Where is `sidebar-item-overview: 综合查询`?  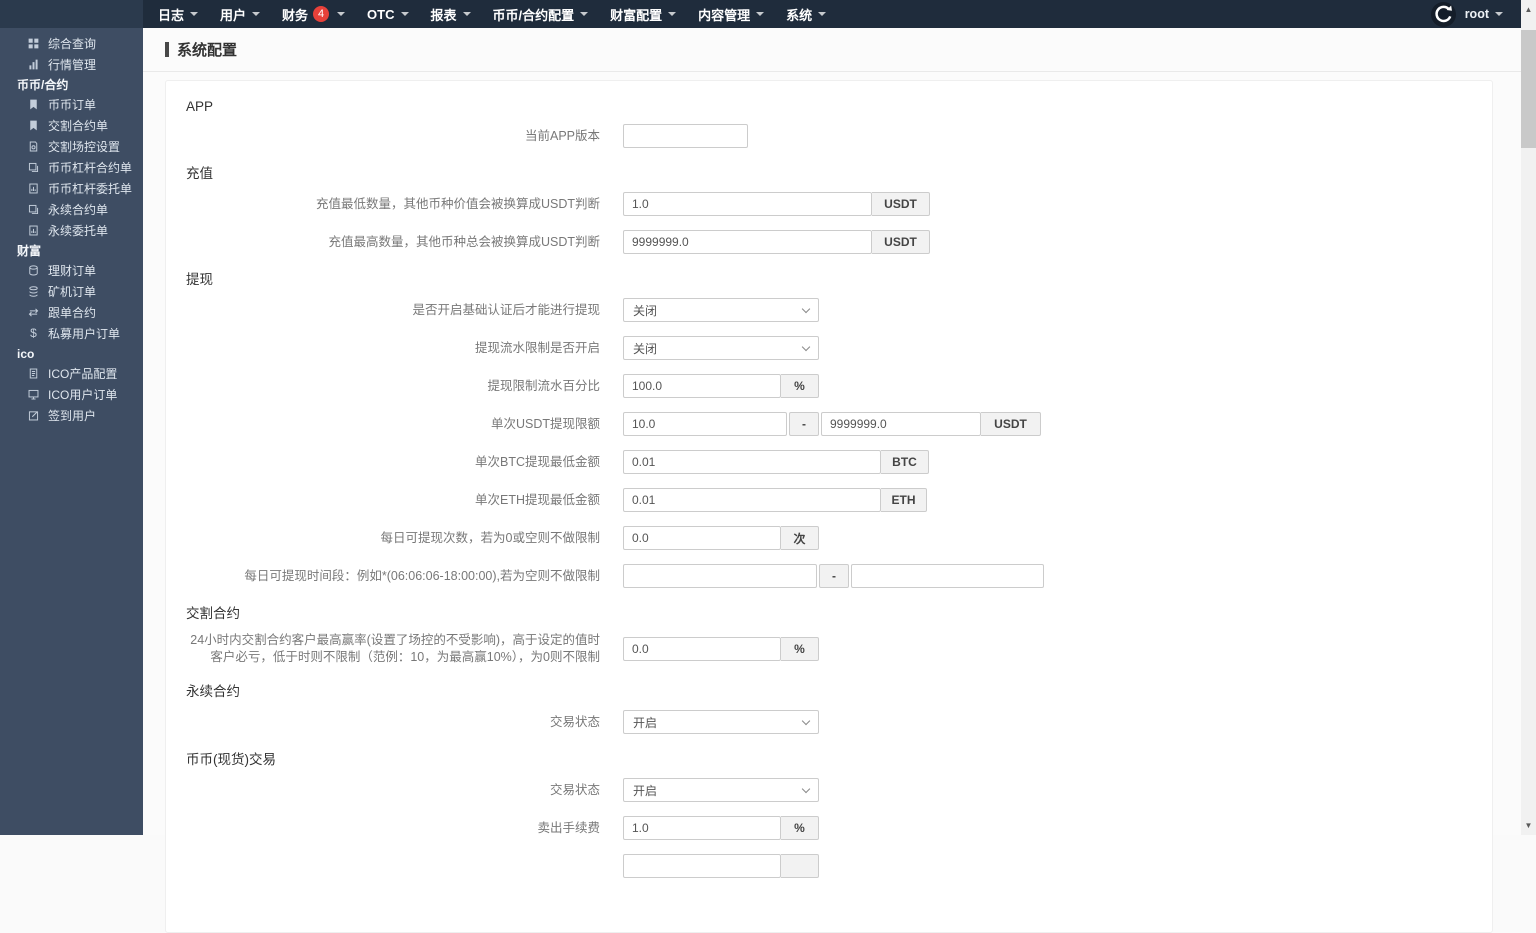 sidebar-item-overview: 综合查询 is located at coordinates (71, 43).